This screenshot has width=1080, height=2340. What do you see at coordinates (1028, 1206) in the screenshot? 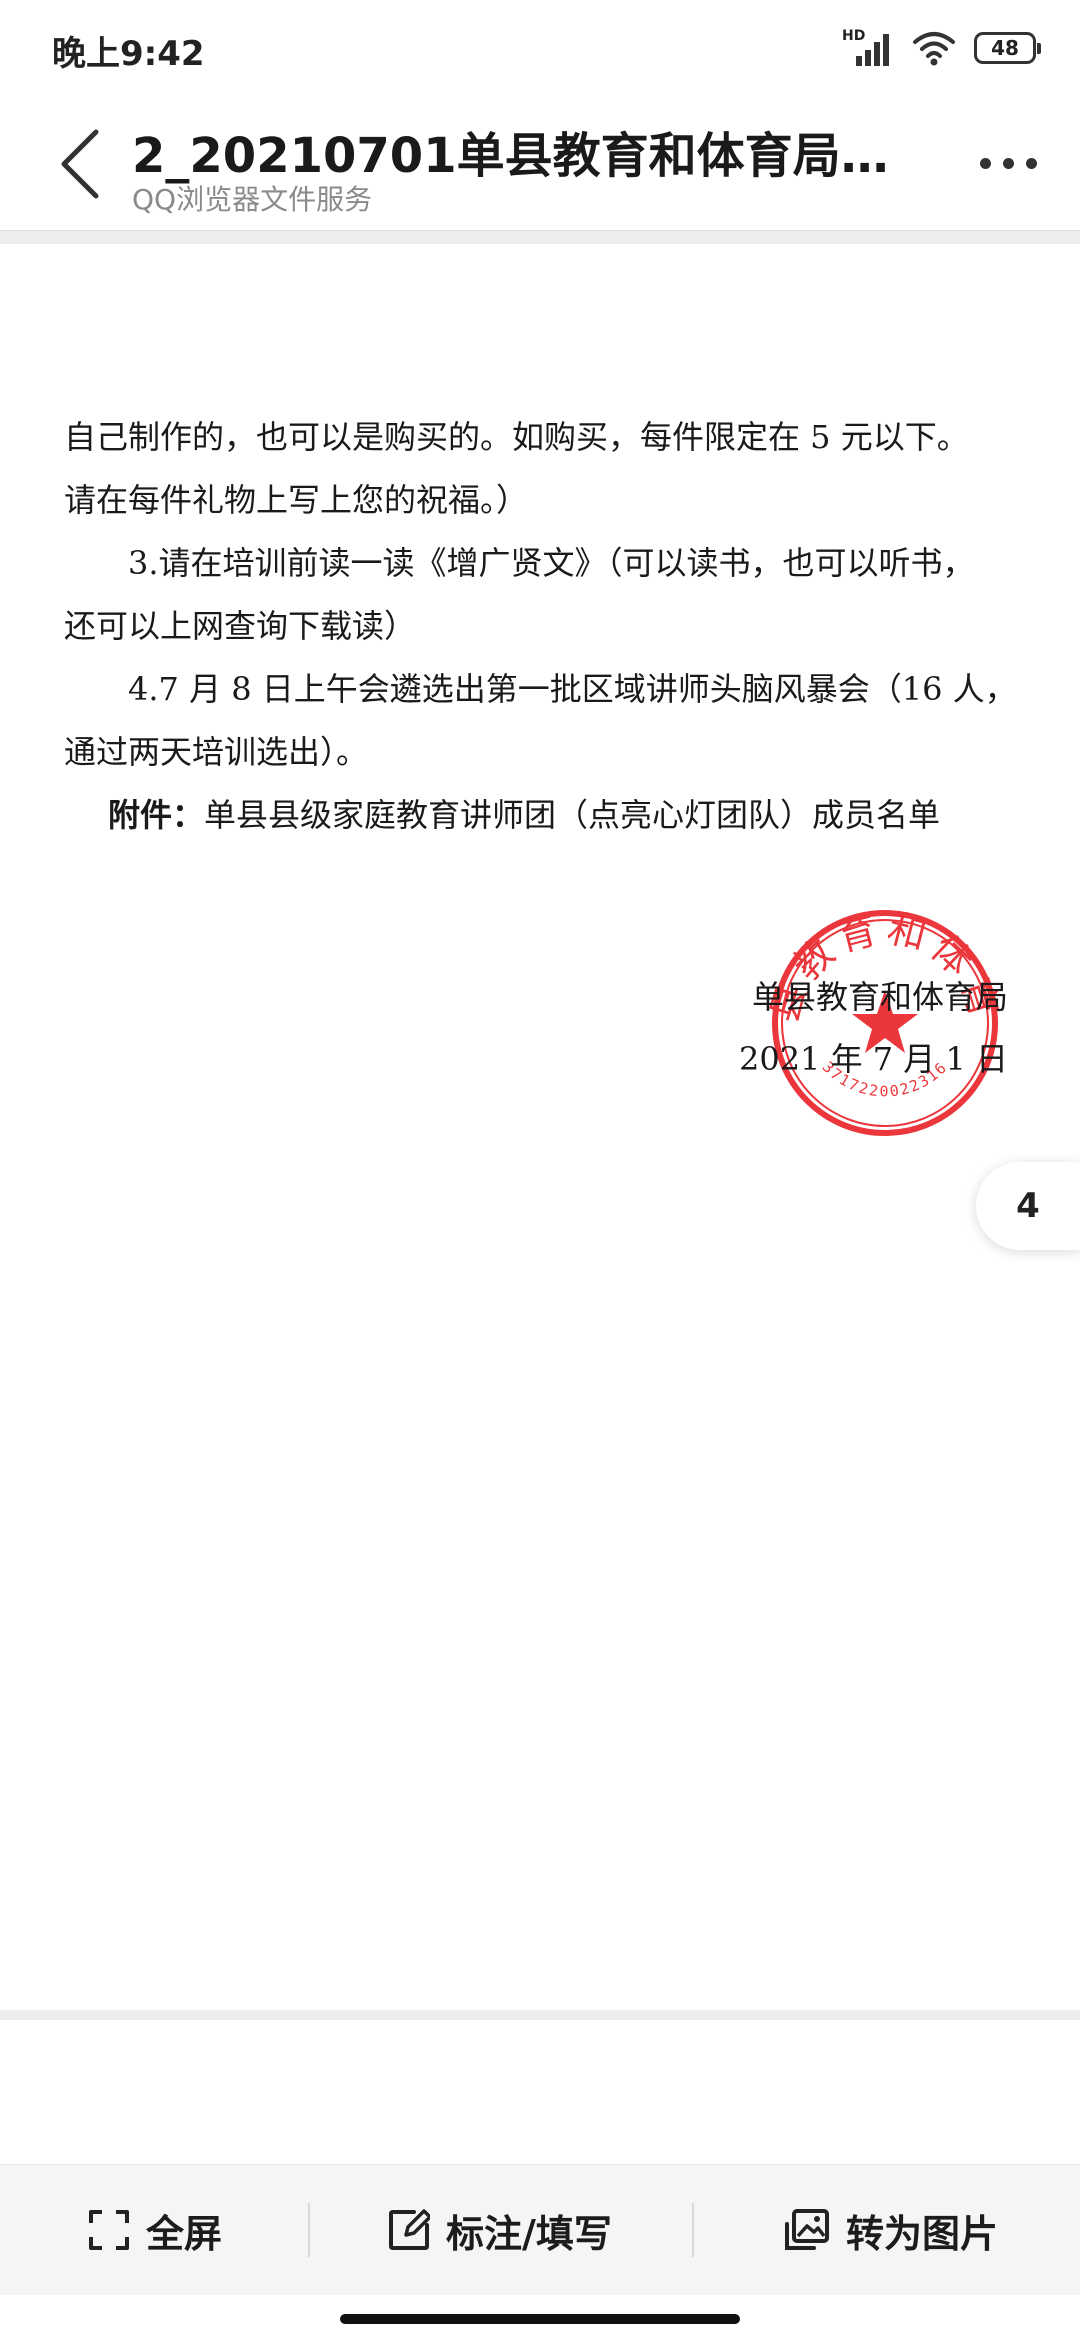
I see `page-number-badge: 4` at bounding box center [1028, 1206].